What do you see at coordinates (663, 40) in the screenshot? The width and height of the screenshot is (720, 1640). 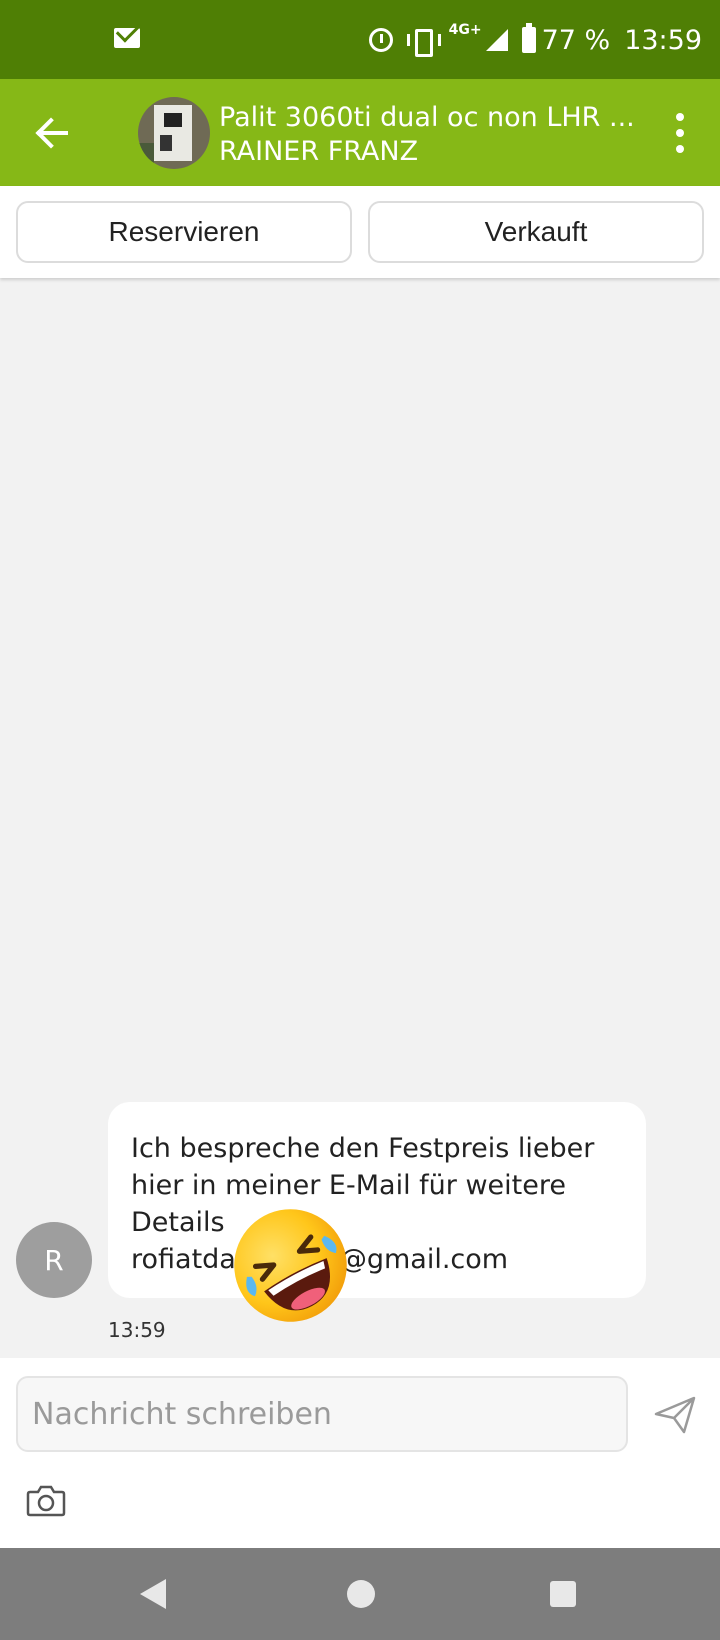 I see `clock: 13:59` at bounding box center [663, 40].